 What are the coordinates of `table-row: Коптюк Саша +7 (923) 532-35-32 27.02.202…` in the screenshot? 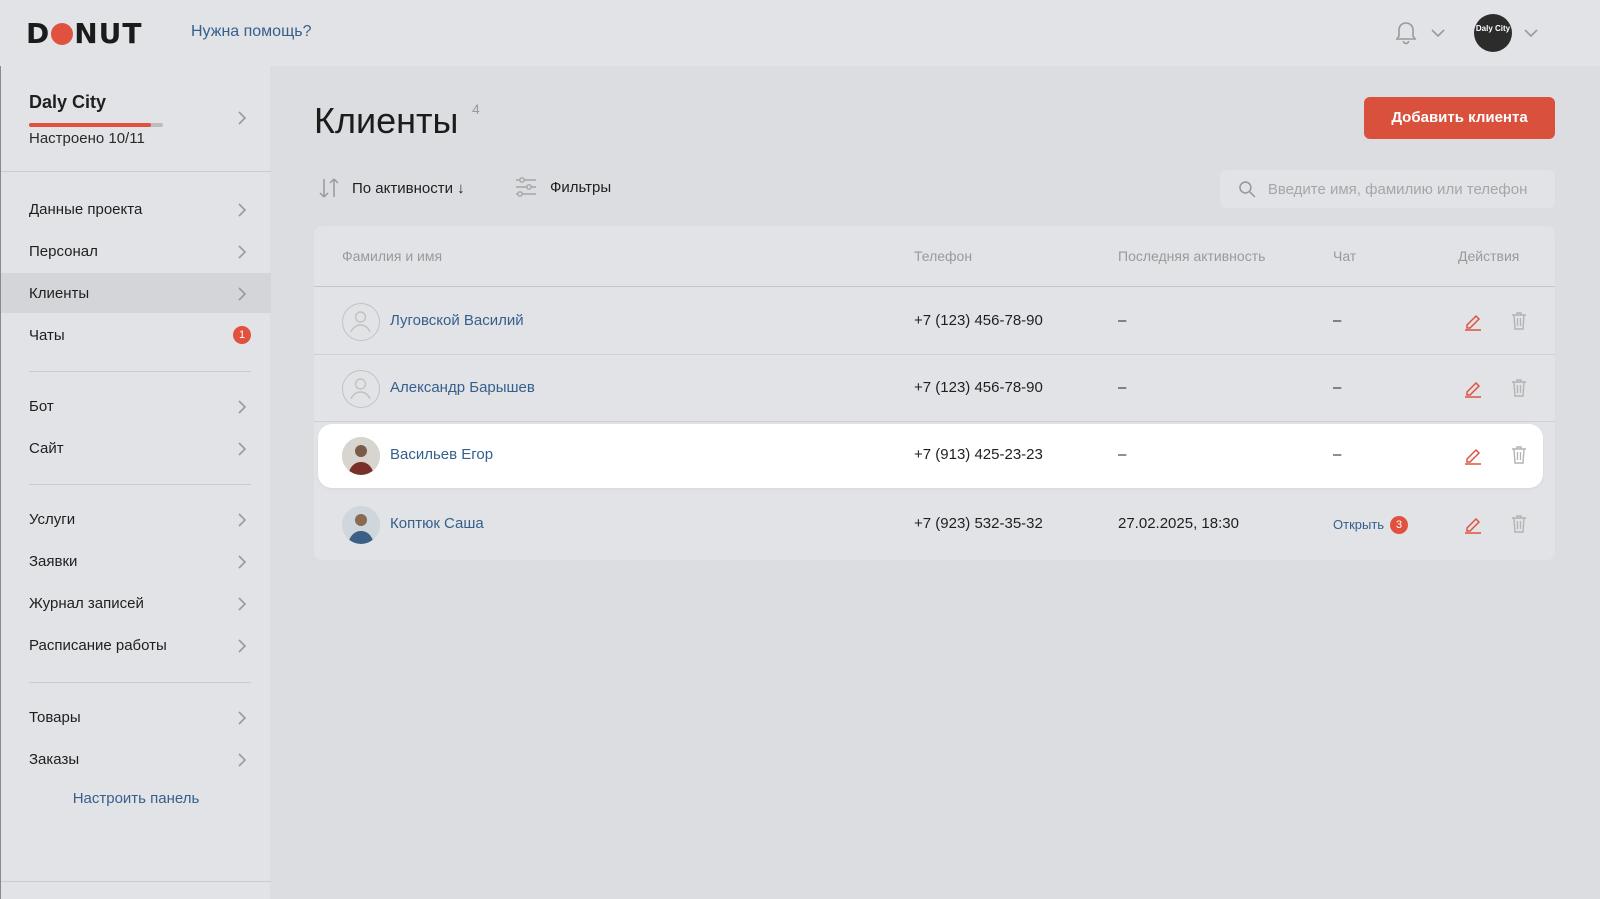 It's located at (934, 524).